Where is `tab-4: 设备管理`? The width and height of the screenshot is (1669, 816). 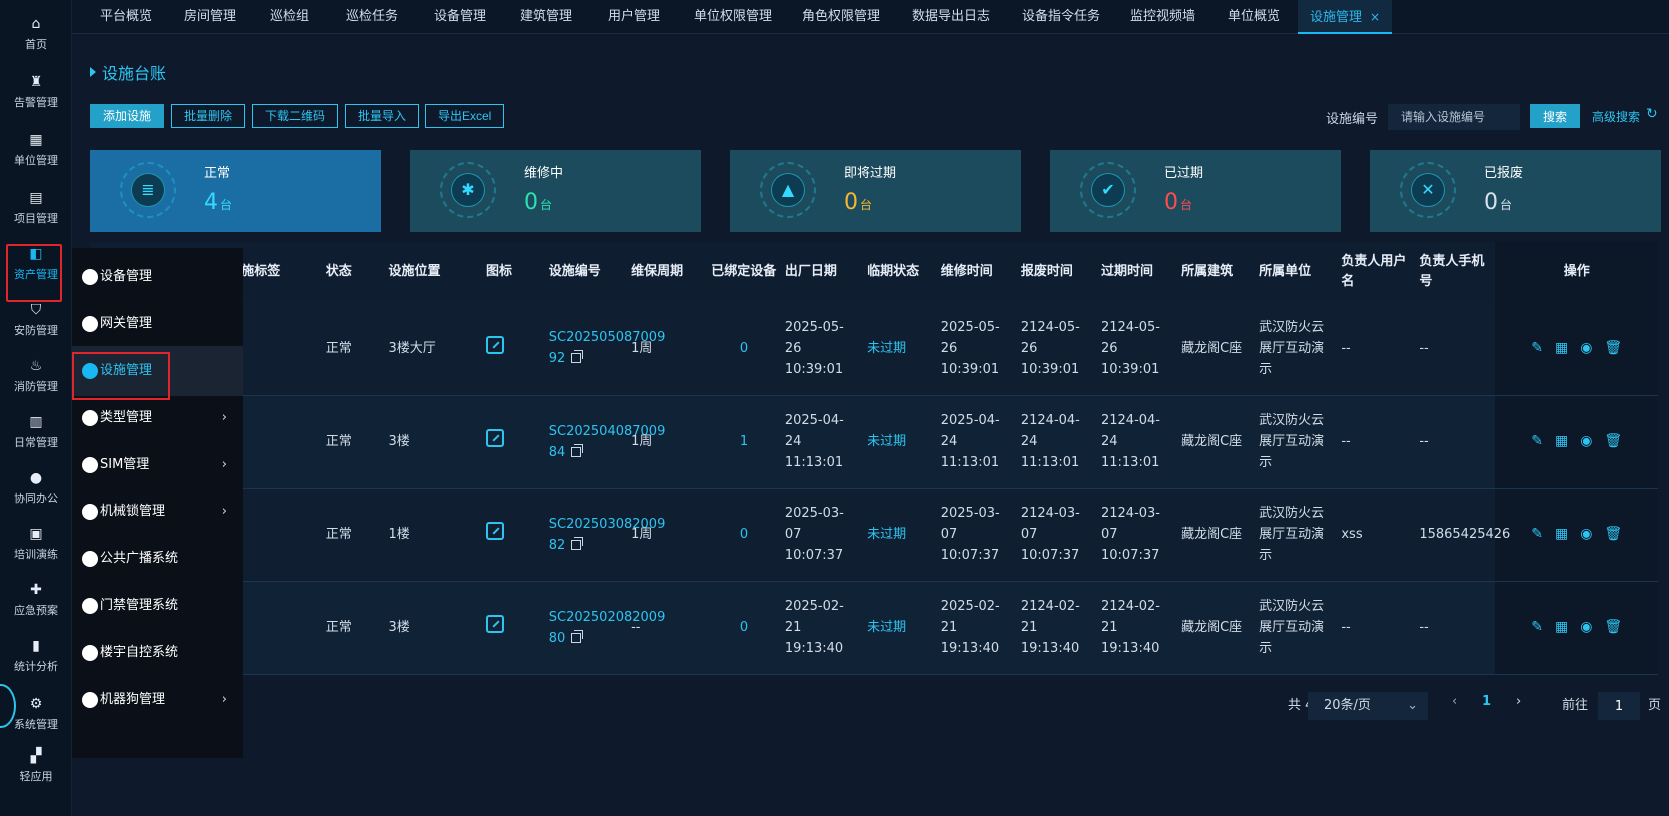 tab-4: 设备管理 is located at coordinates (460, 17).